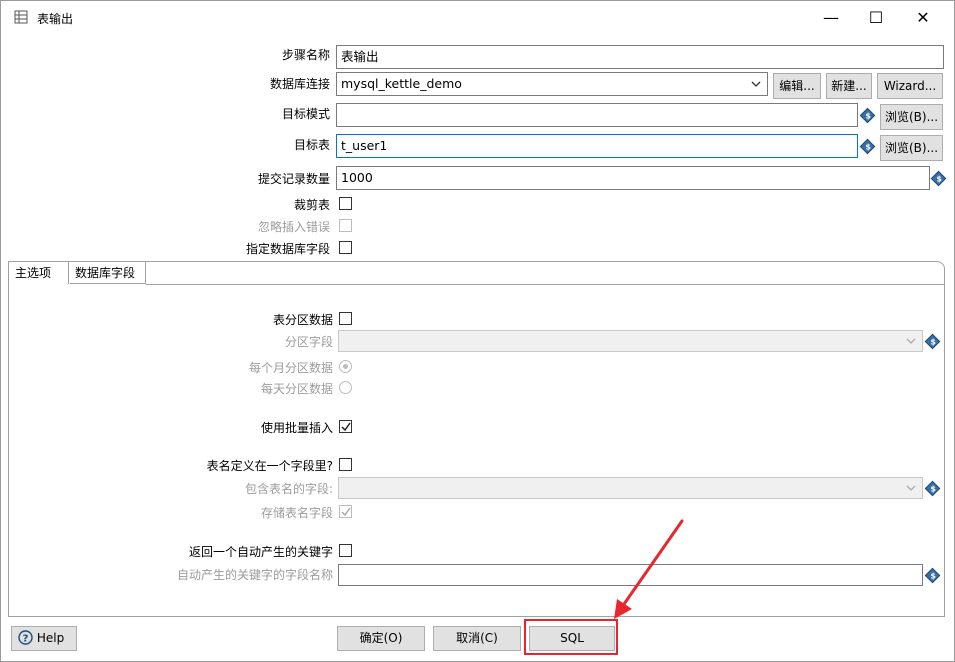  I want to click on commit-size-label: 提交记录数量, so click(293, 179).